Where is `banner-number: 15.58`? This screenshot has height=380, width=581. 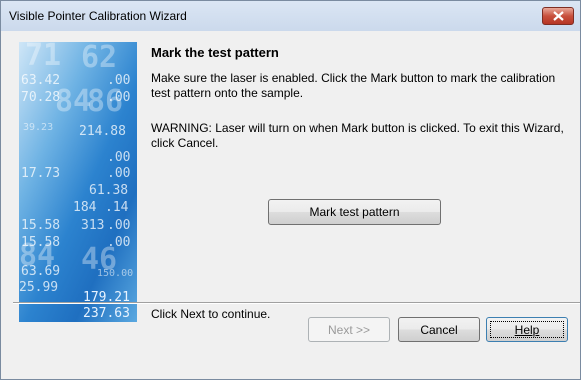
banner-number: 15.58 is located at coordinates (41, 225).